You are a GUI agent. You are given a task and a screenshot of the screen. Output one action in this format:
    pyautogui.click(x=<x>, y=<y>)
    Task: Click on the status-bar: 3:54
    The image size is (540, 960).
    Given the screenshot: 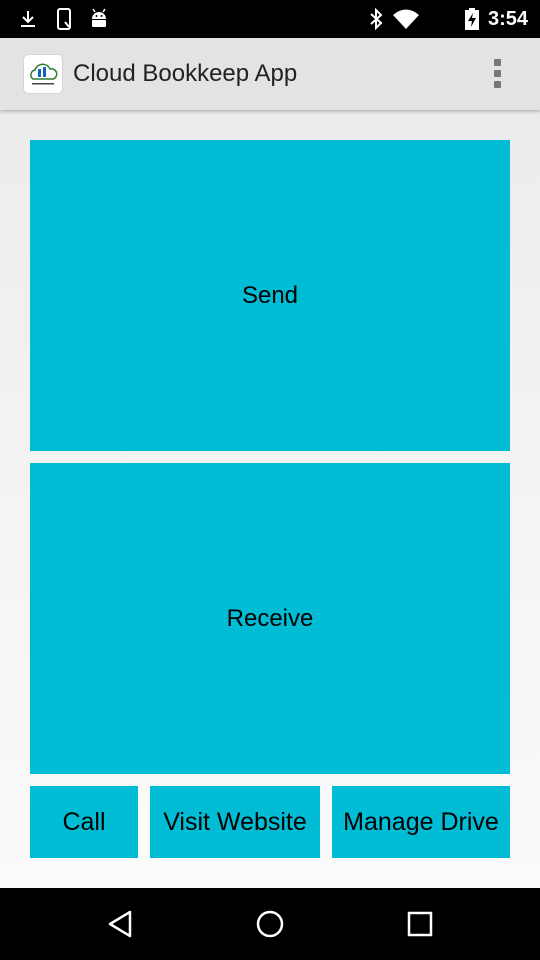 What is the action you would take?
    pyautogui.click(x=270, y=19)
    